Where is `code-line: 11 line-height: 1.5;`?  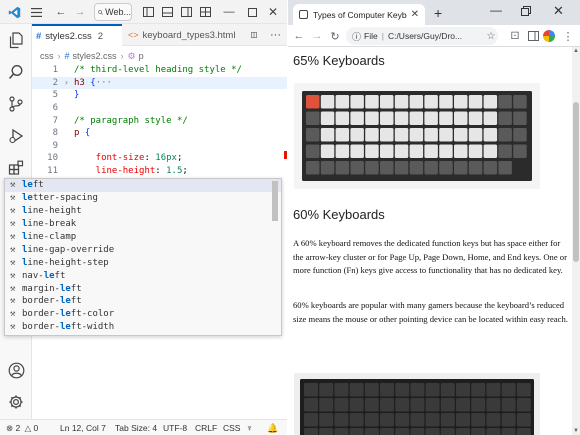
code-line: 11 line-height: 1.5; is located at coordinates (159, 171).